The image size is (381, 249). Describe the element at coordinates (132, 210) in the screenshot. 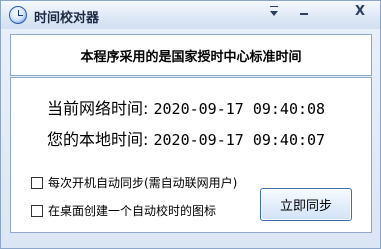

I see `desktop-icon-label: 在桌面创建一个自动校时的图标` at that location.